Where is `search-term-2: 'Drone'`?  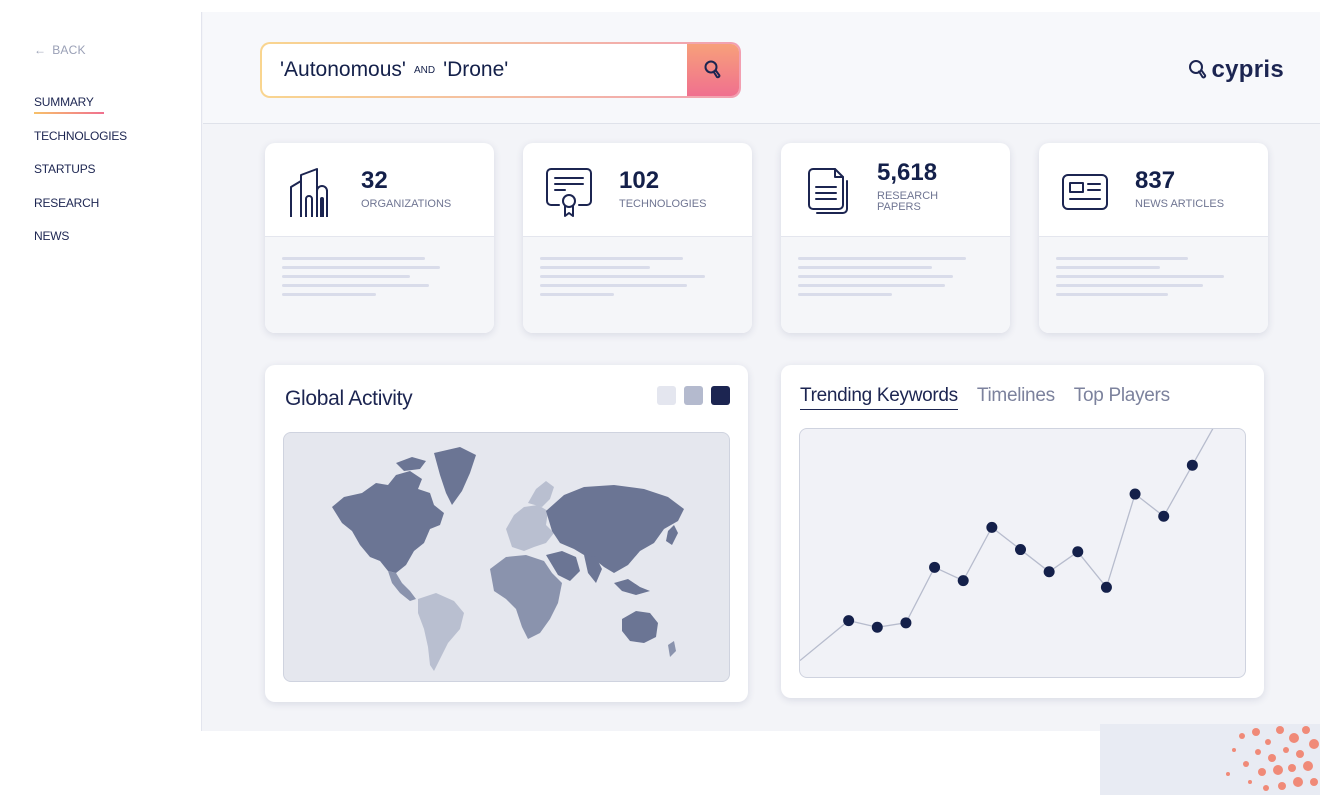 search-term-2: 'Drone' is located at coordinates (476, 69).